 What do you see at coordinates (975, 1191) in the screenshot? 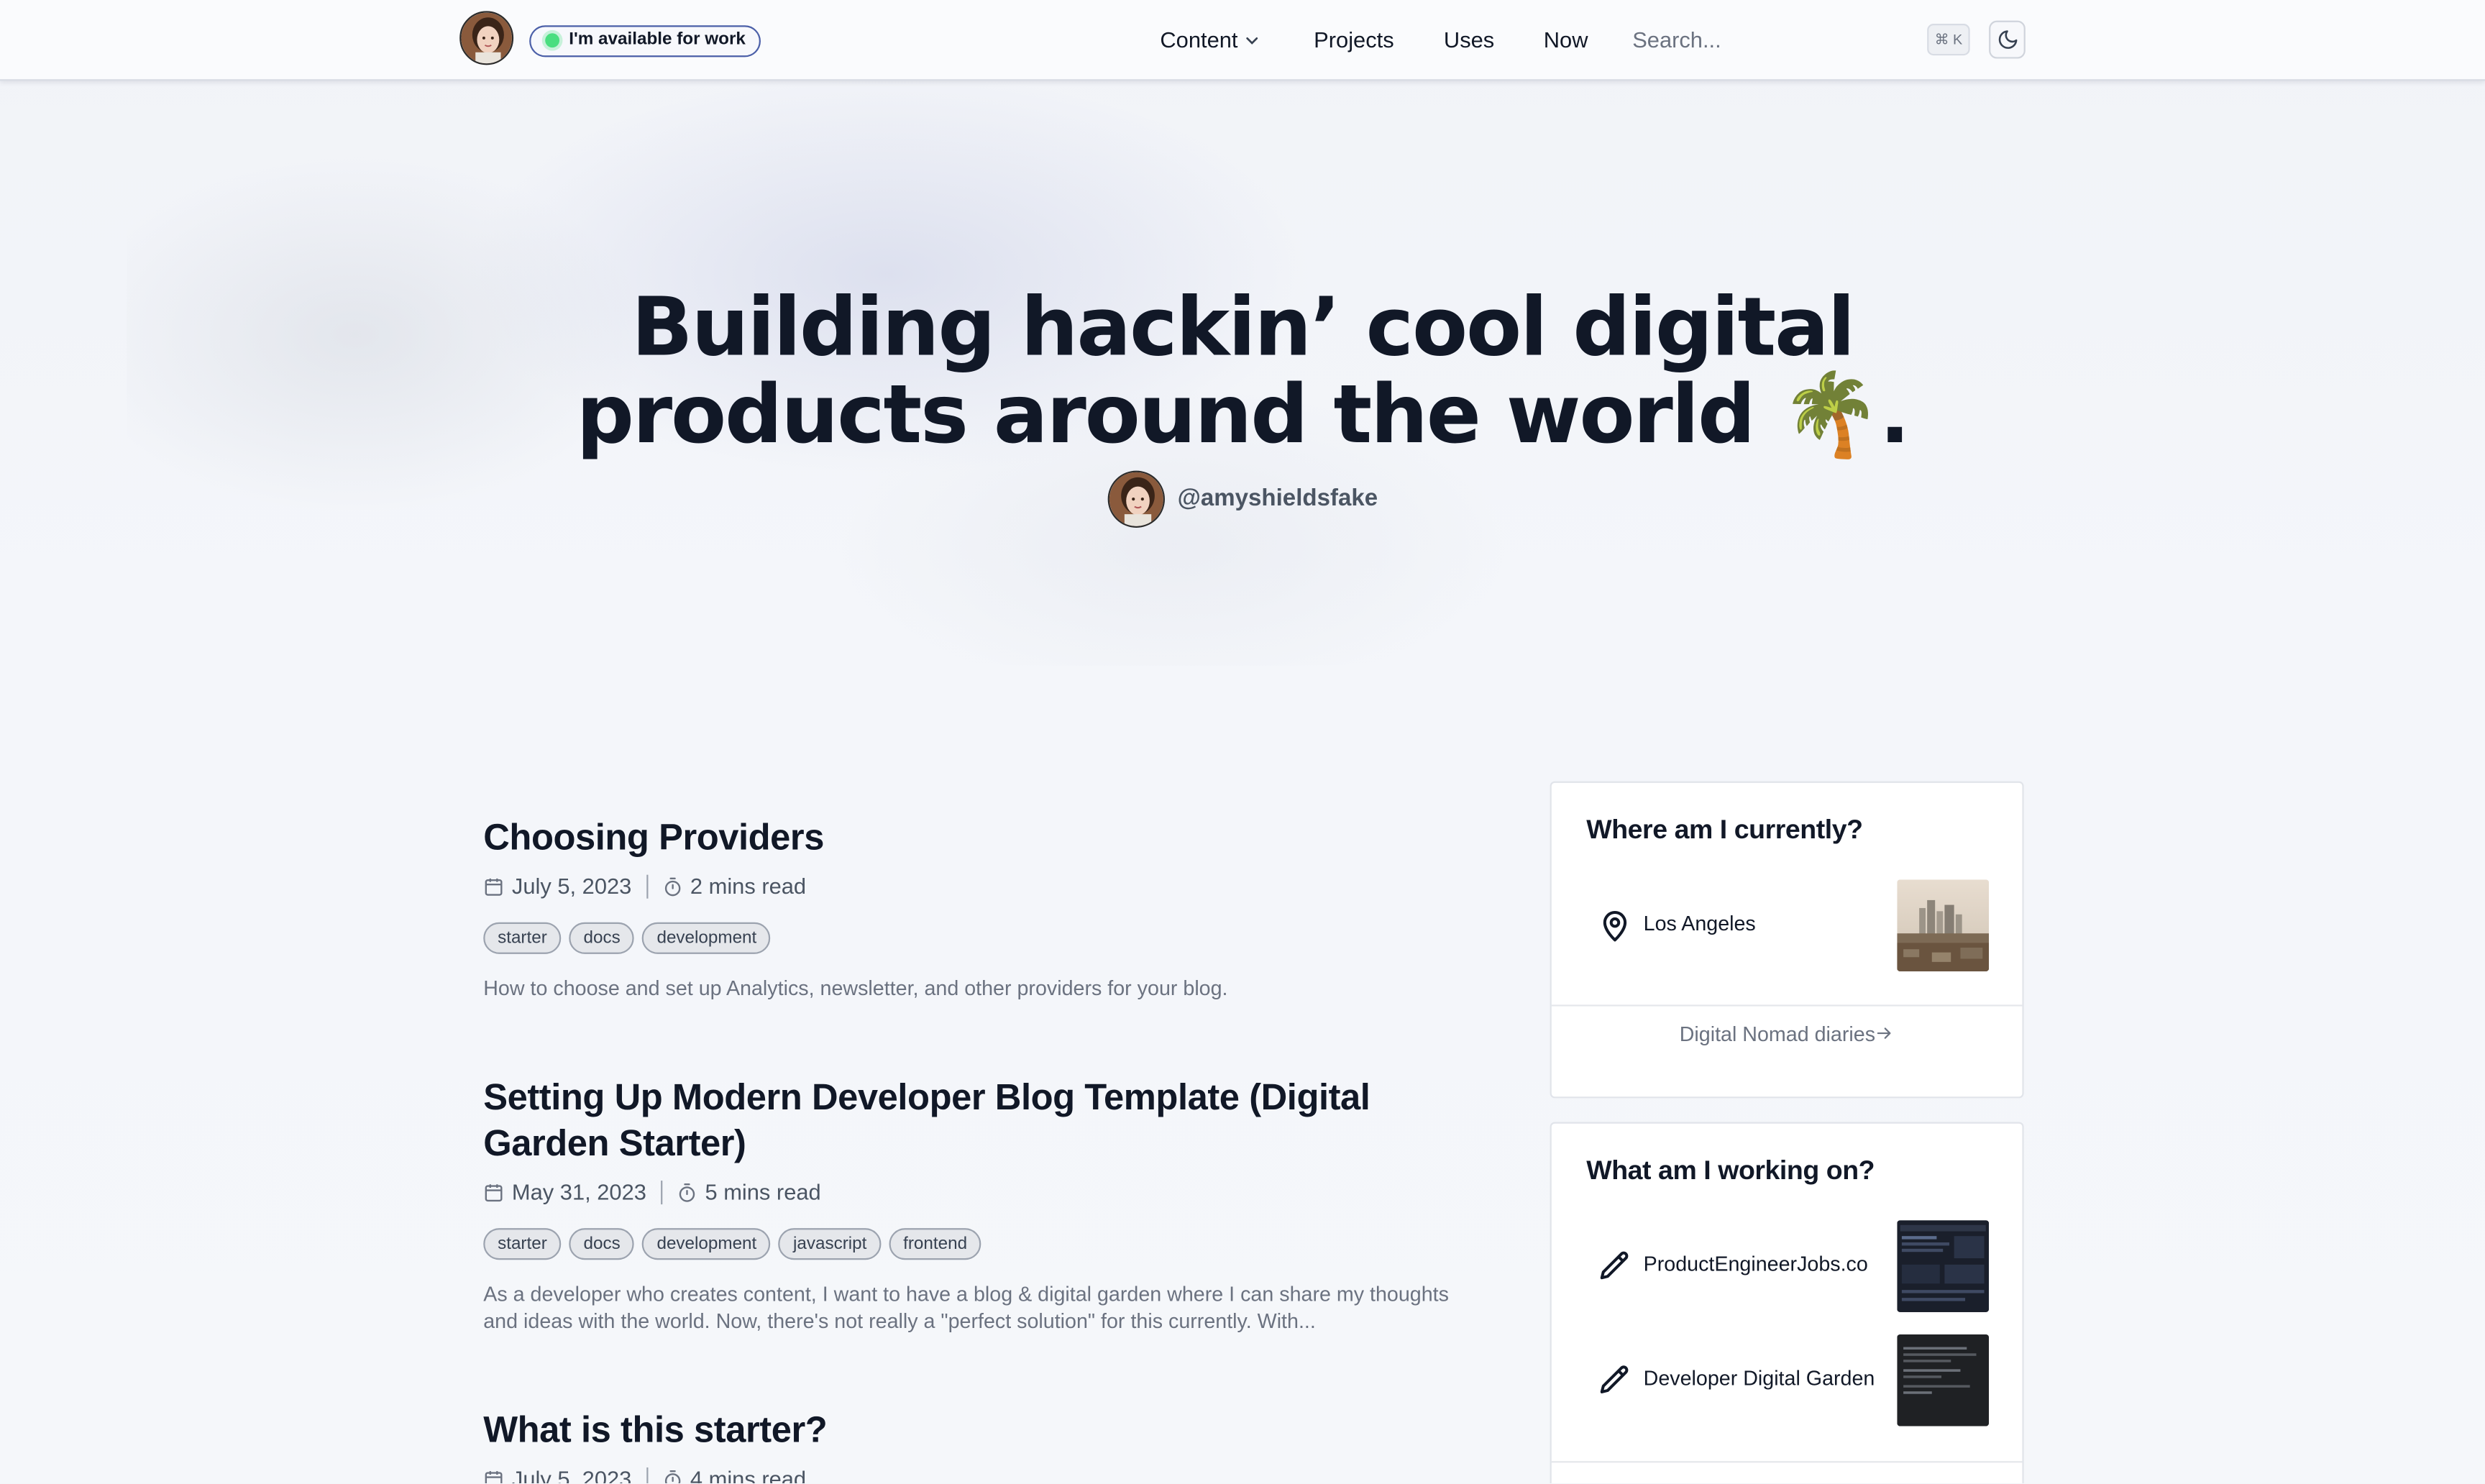
I see `post-meta: May 31, 2023 5 mins read` at bounding box center [975, 1191].